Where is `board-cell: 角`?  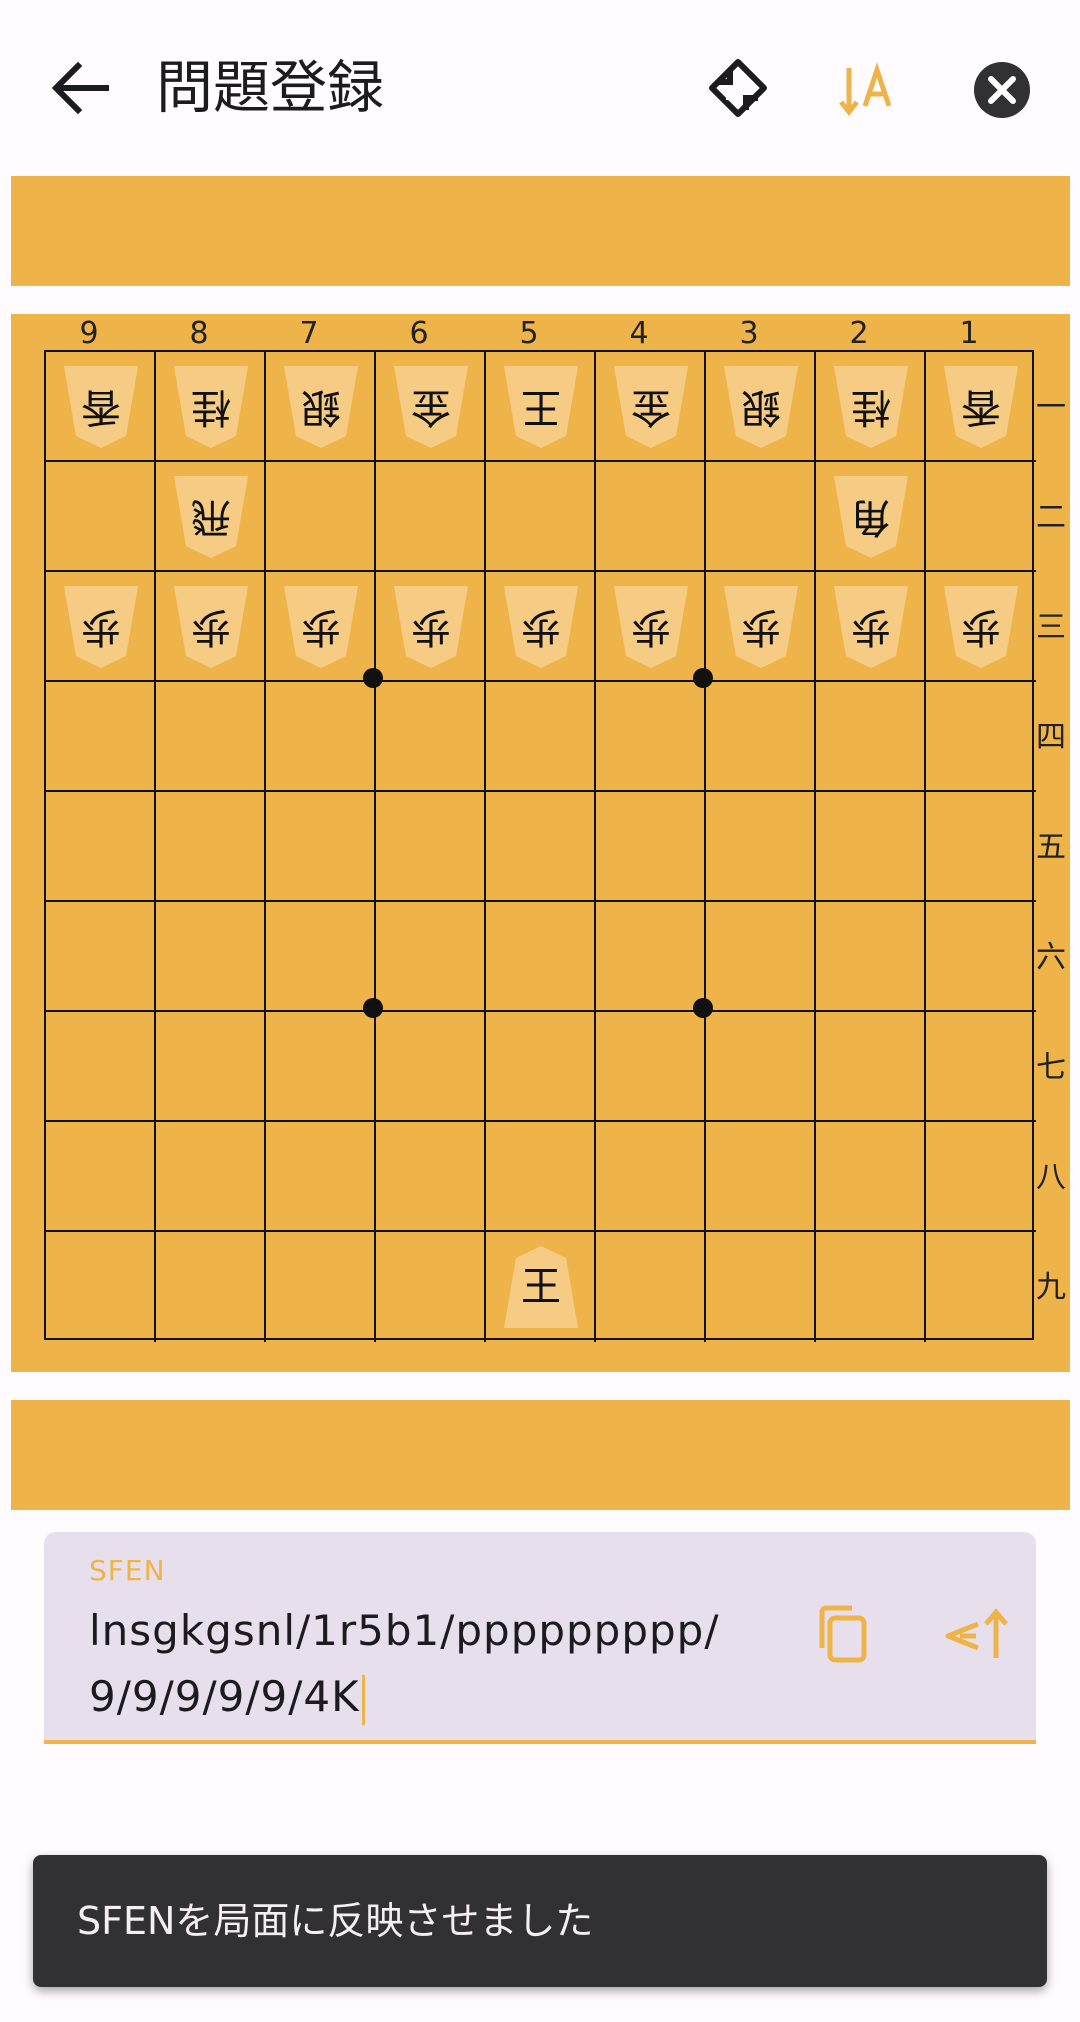
board-cell: 角 is located at coordinates (871, 517).